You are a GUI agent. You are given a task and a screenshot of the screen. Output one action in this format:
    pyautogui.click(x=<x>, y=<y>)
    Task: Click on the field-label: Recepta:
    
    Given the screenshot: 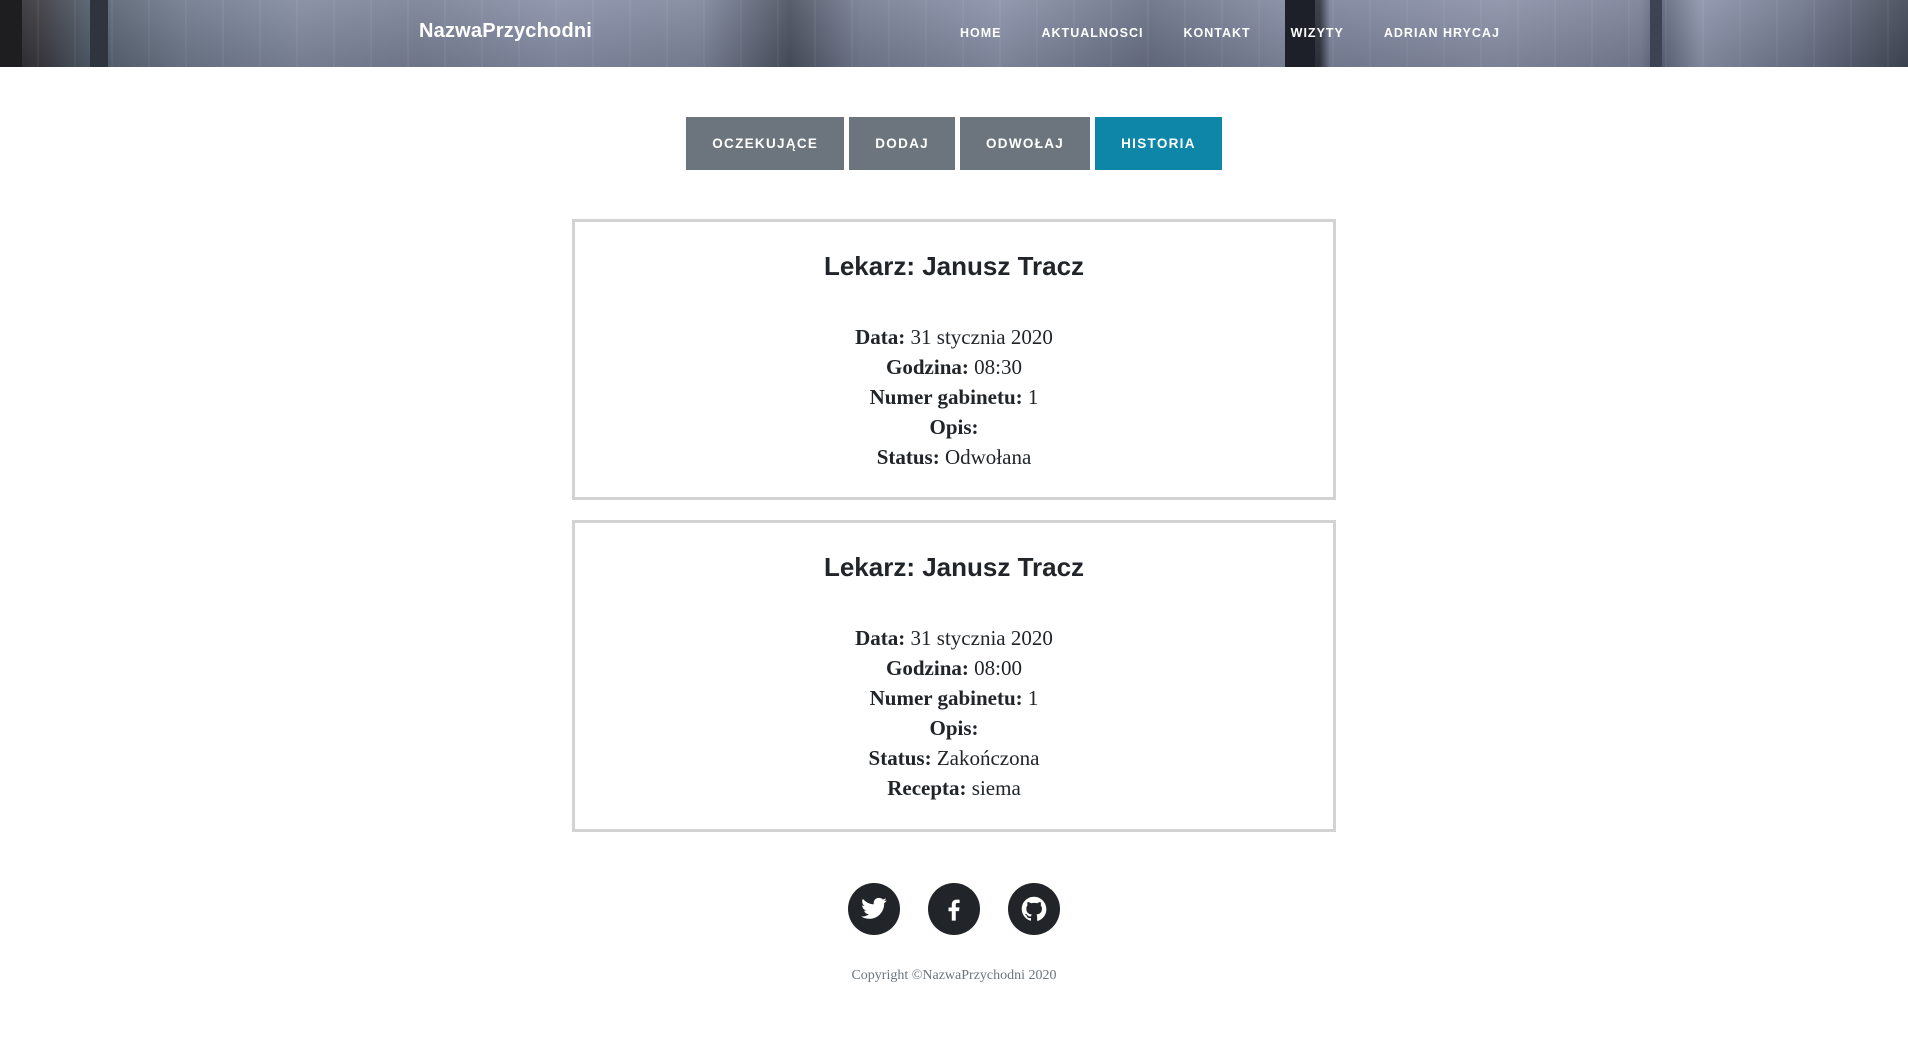 What is the action you would take?
    pyautogui.click(x=927, y=788)
    